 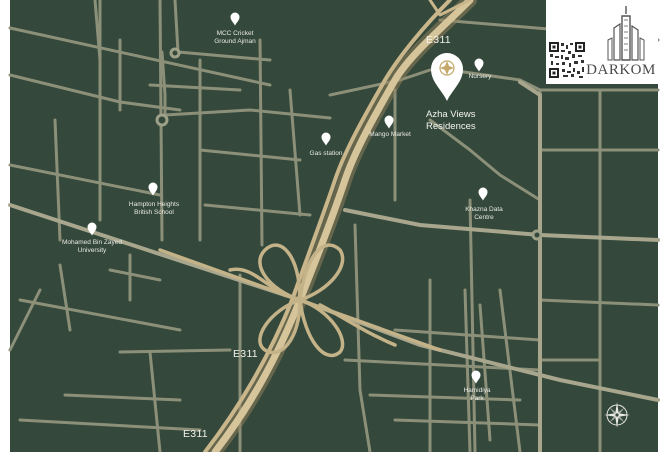 What do you see at coordinates (484, 213) in the screenshot?
I see `poi-label: Khazna Data Centre` at bounding box center [484, 213].